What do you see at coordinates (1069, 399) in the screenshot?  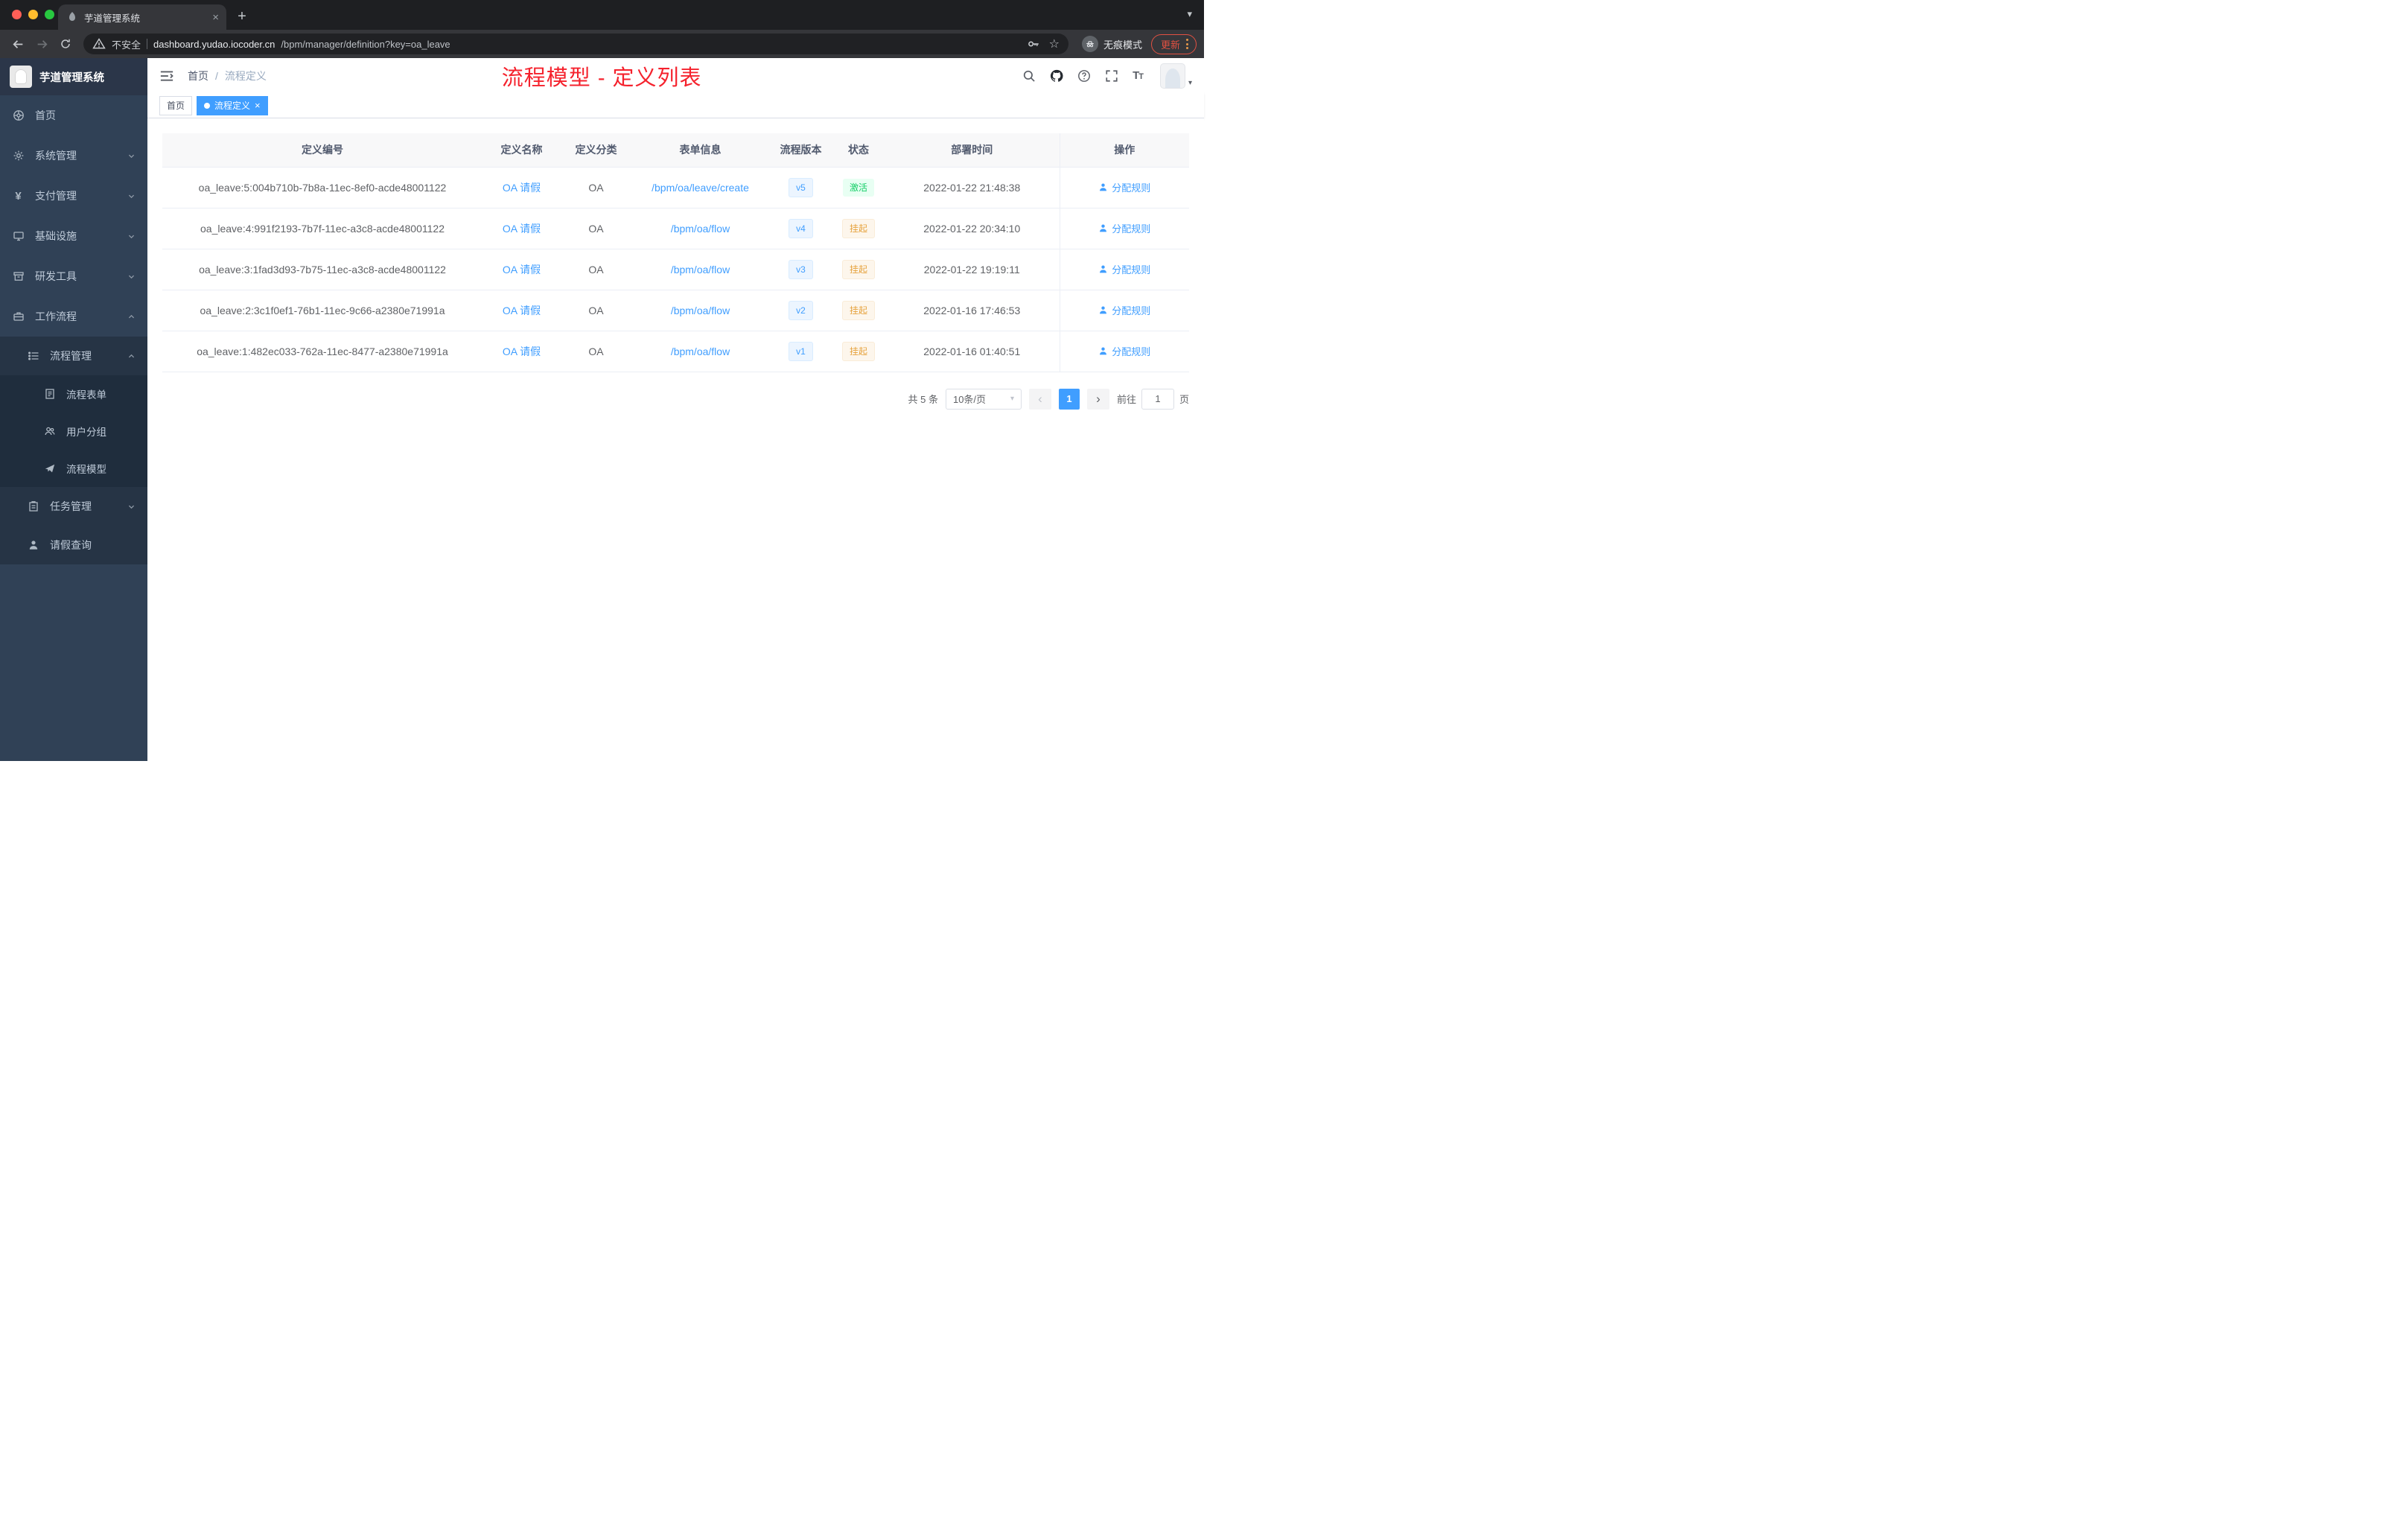 I see `page-number-button: 1` at bounding box center [1069, 399].